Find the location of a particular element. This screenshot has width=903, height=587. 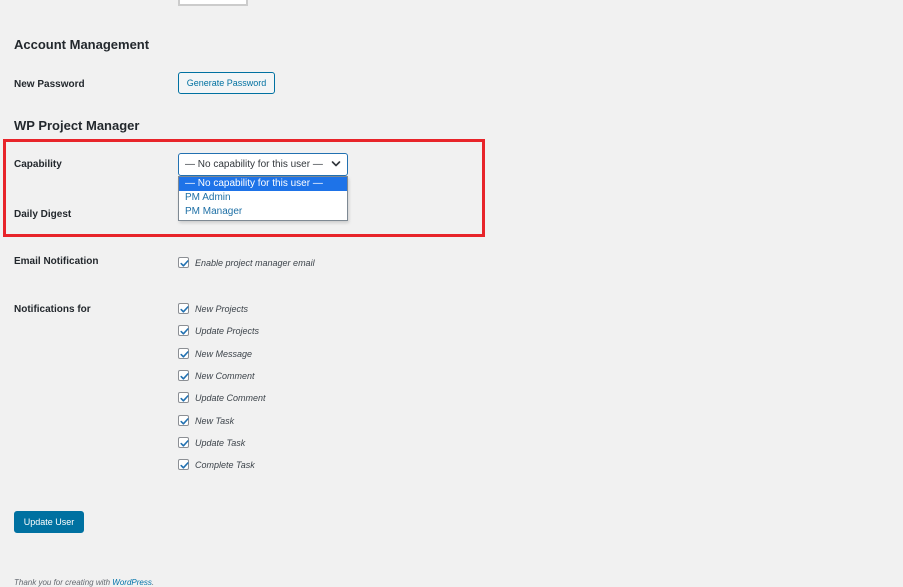

footer-text: Thank you for creating with is located at coordinates (63, 582).